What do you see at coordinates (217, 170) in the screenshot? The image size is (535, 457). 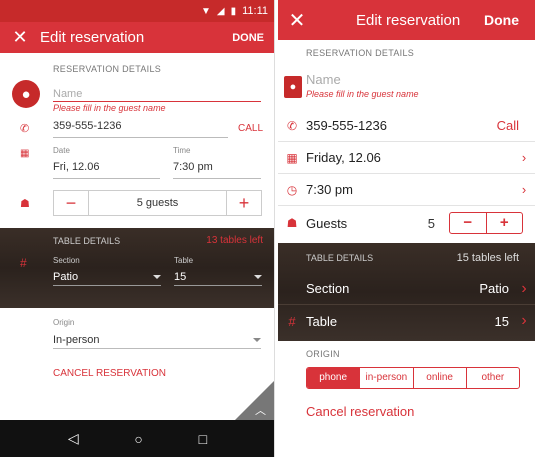 I see `time-field: 7:30 pm` at bounding box center [217, 170].